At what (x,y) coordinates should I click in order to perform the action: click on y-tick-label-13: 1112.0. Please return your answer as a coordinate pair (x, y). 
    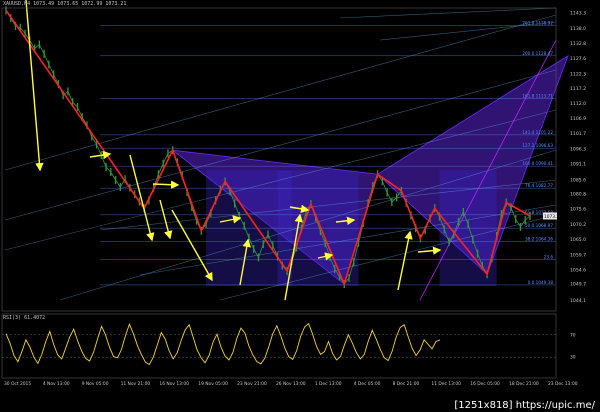
    Looking at the image, I should click on (578, 104).